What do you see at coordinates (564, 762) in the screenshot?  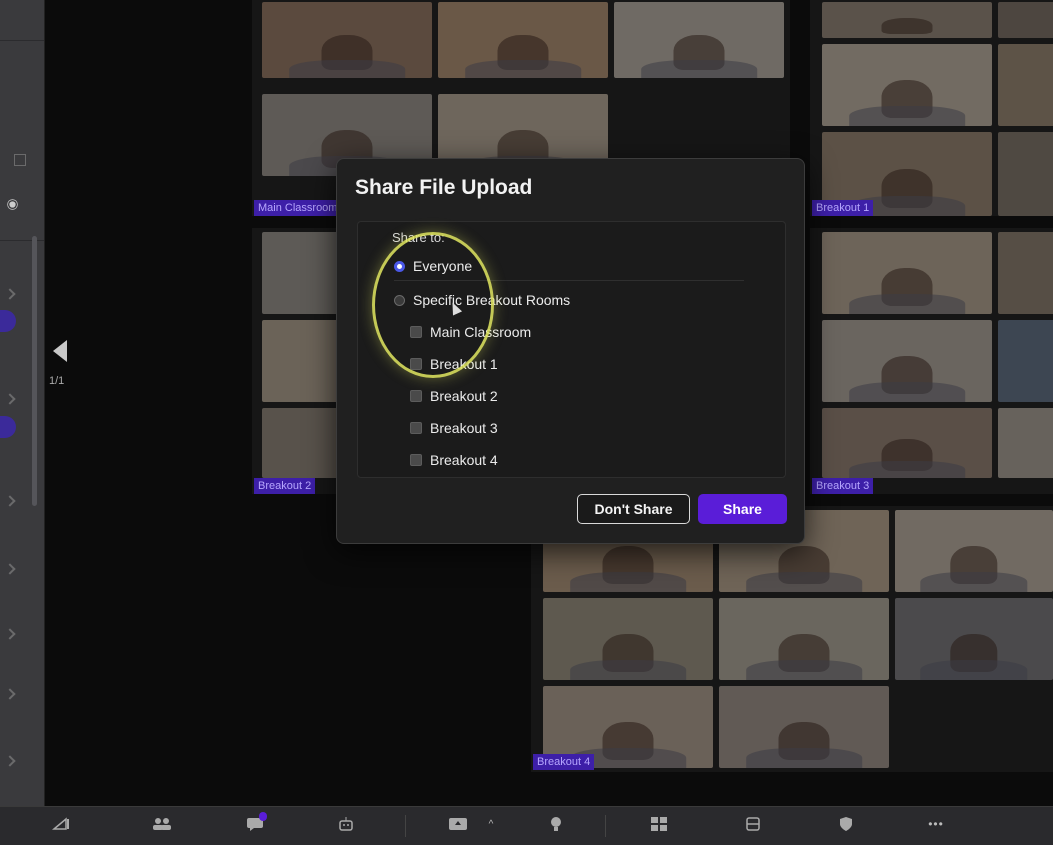 I see `group-label: Breakout 4` at bounding box center [564, 762].